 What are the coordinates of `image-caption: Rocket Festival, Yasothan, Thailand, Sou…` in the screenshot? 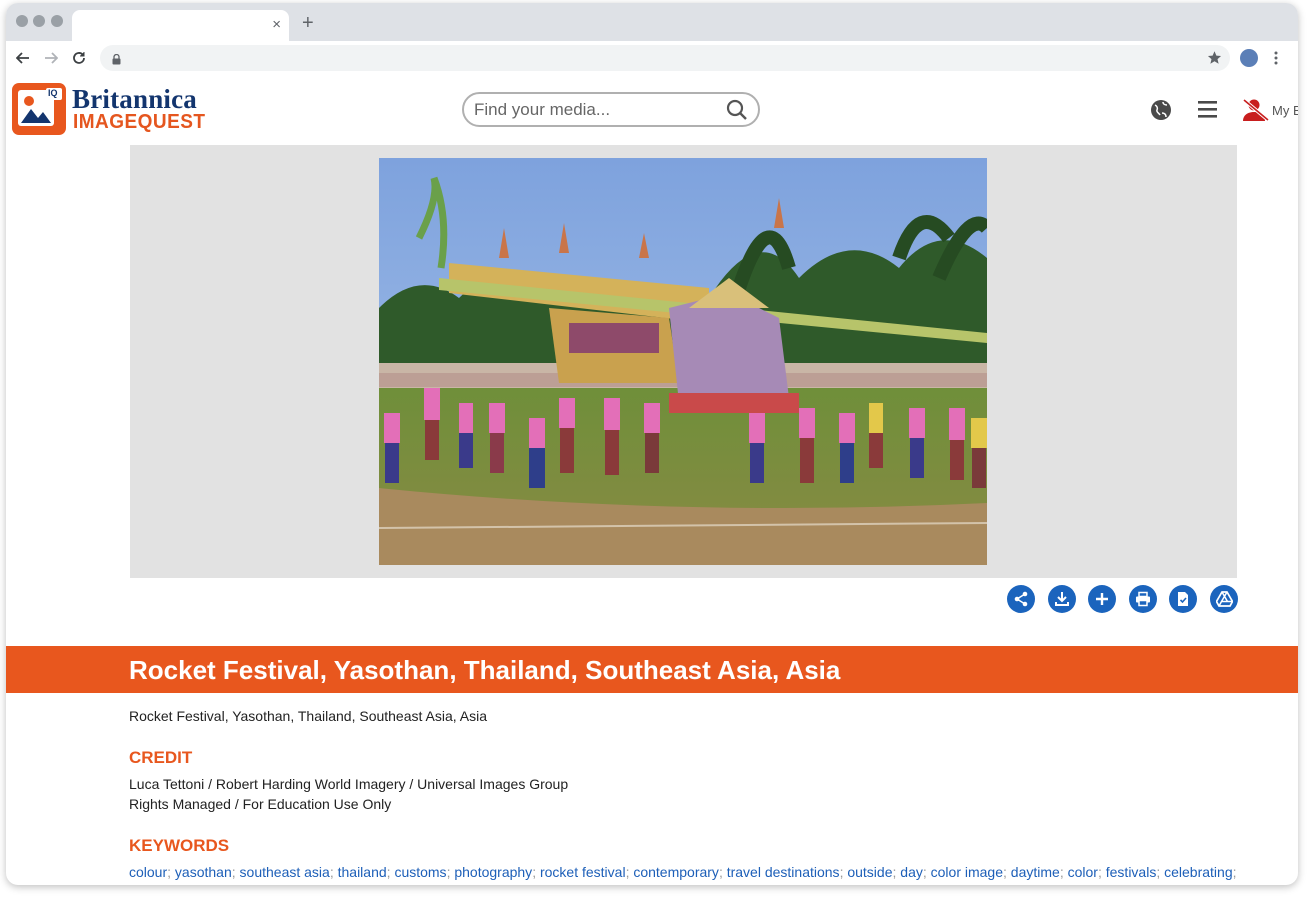 It's located at (308, 716).